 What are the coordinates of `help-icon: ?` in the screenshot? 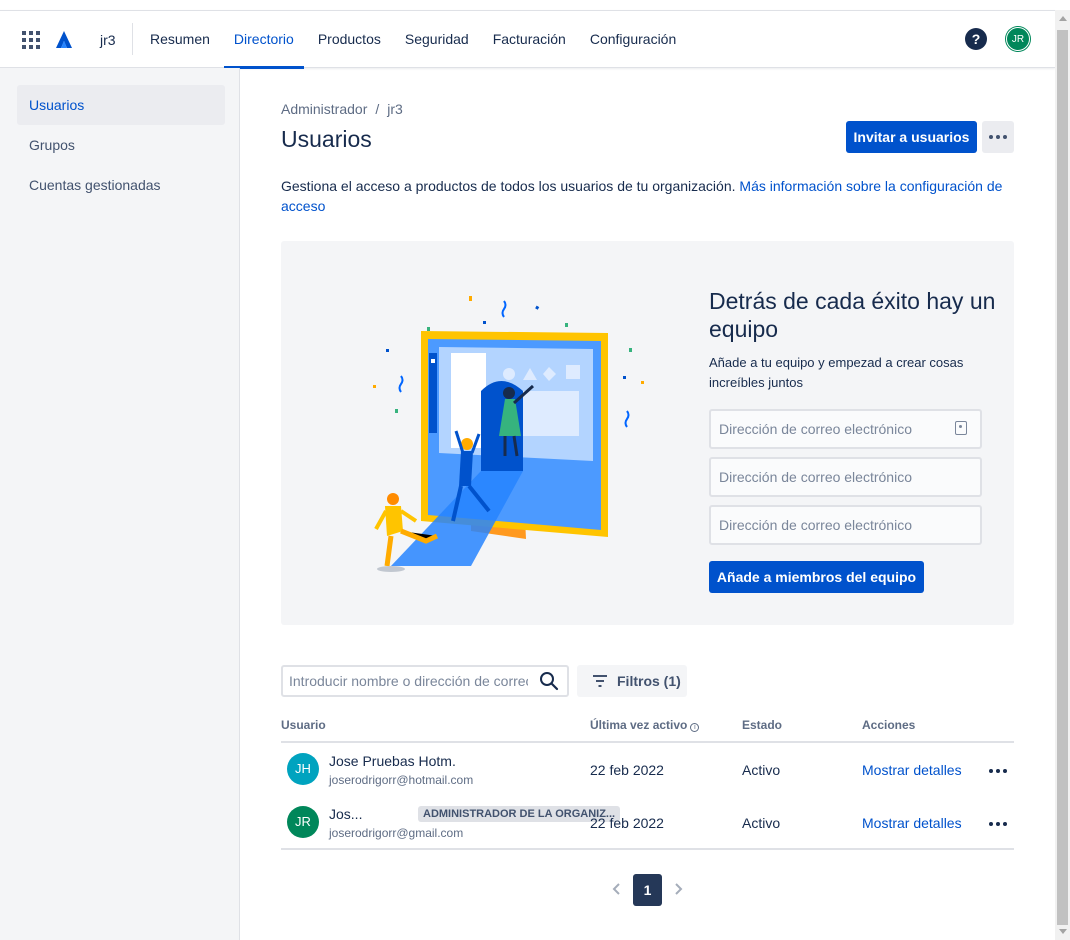 It's located at (976, 39).